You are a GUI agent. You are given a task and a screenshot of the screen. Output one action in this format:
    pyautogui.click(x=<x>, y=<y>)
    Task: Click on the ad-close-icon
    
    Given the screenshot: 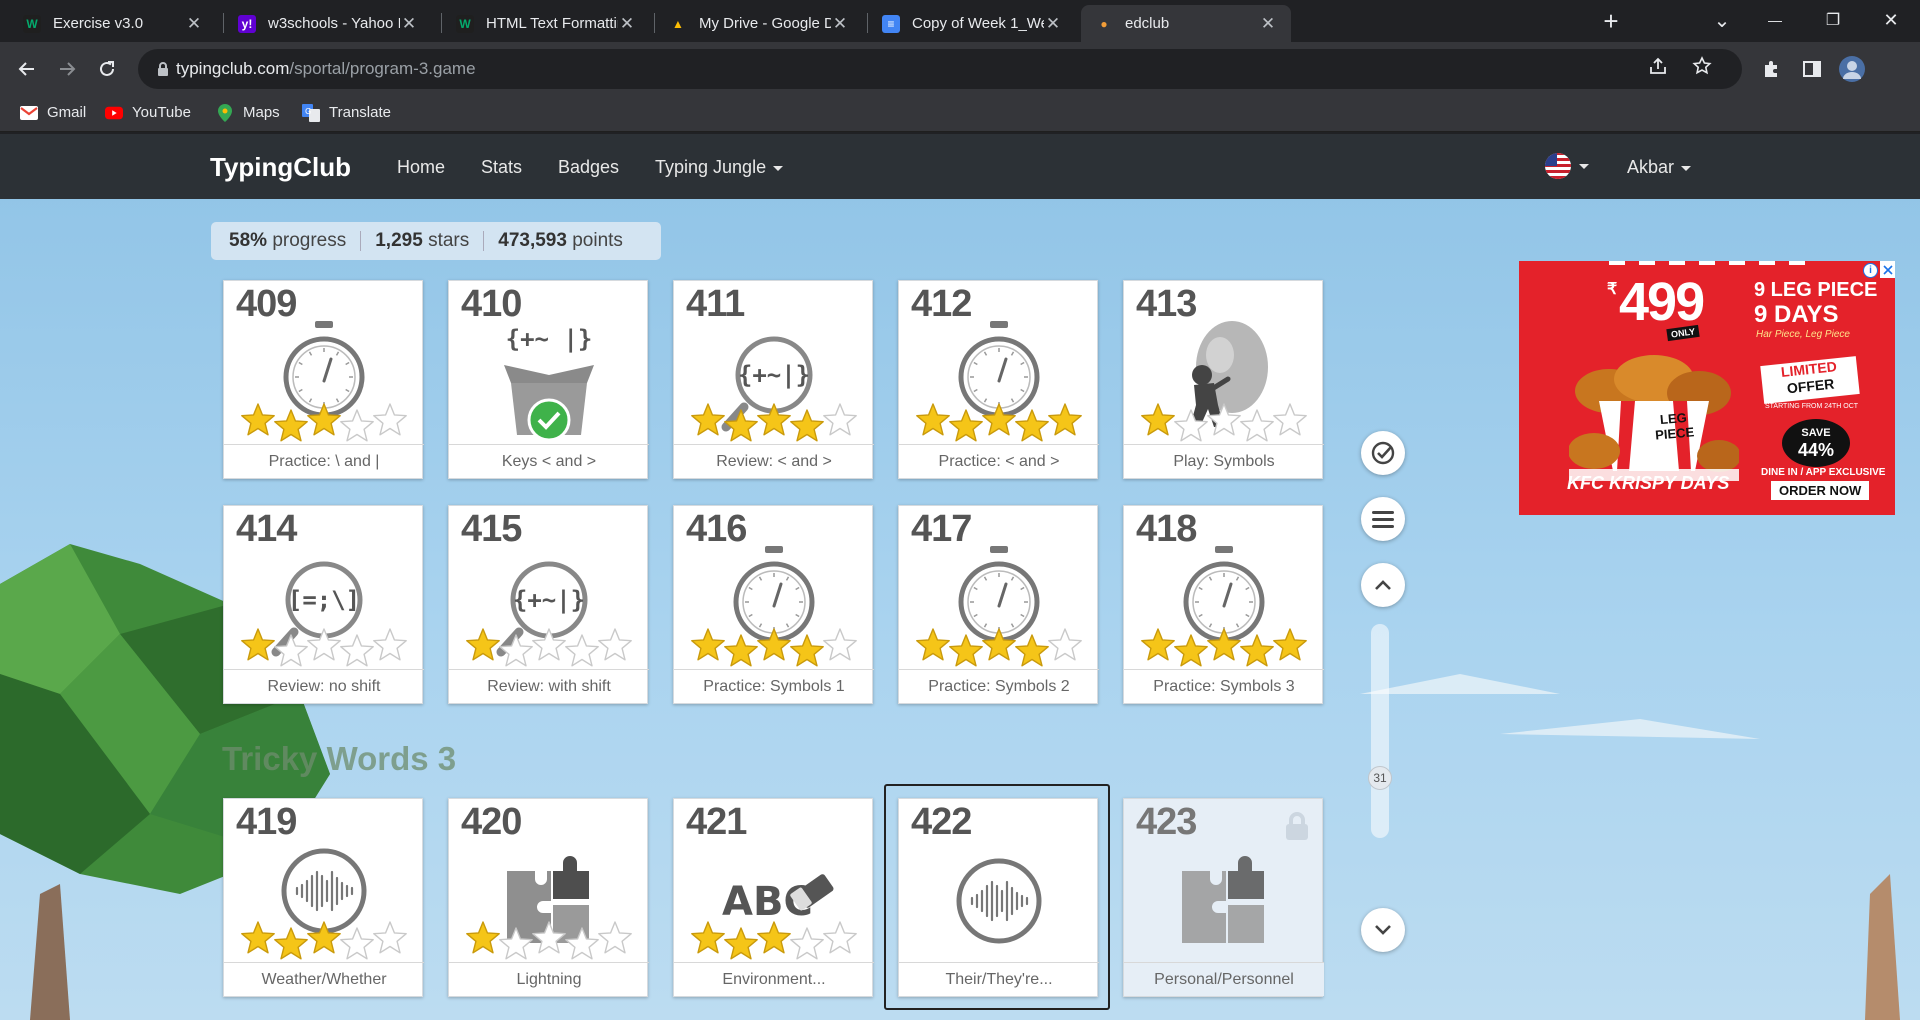 What is the action you would take?
    pyautogui.click(x=1887, y=269)
    